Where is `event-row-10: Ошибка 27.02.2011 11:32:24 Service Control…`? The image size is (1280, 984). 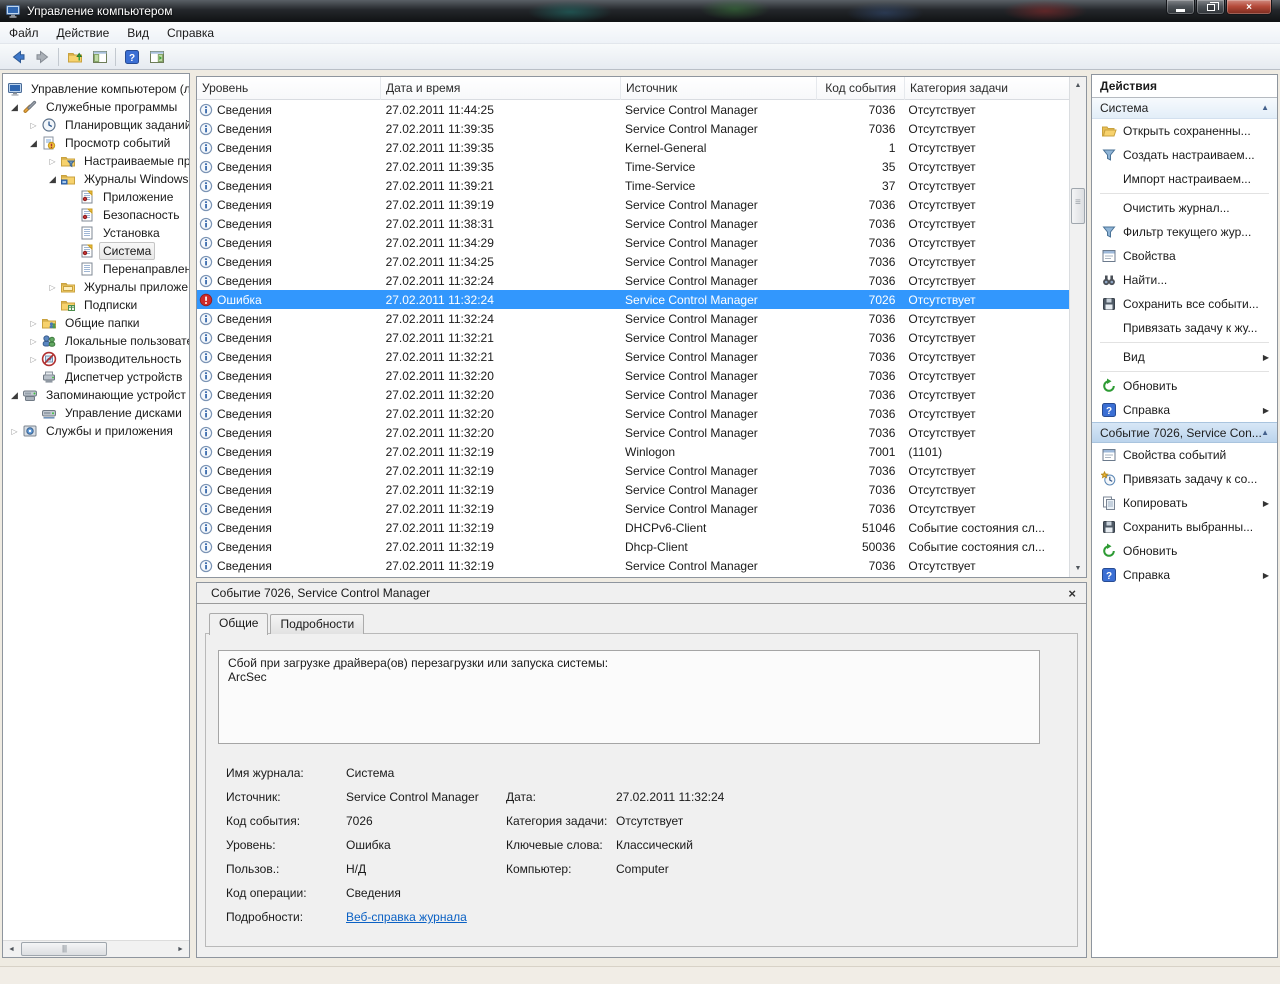 event-row-10: Ошибка 27.02.2011 11:32:24 Service Control… is located at coordinates (633, 299).